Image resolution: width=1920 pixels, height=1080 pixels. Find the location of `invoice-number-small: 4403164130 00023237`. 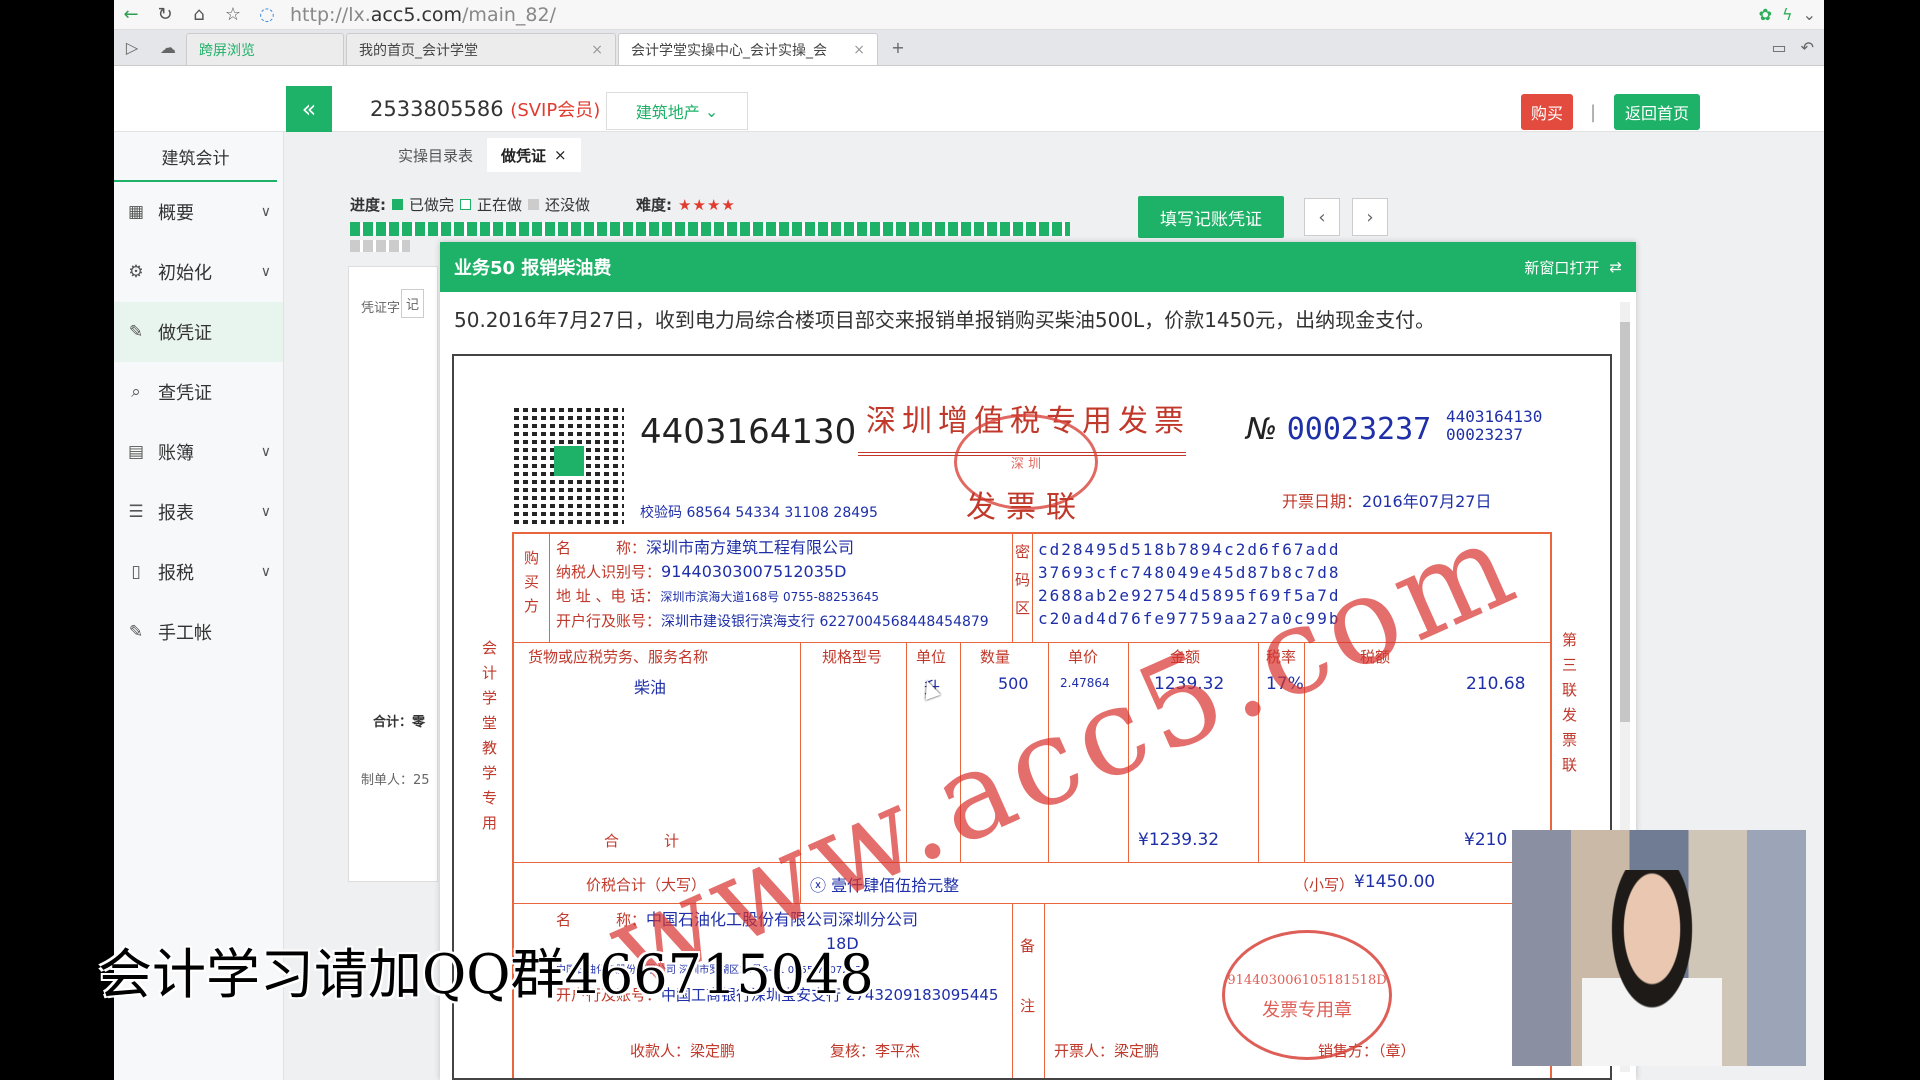

invoice-number-small: 4403164130 00023237 is located at coordinates (1494, 425).